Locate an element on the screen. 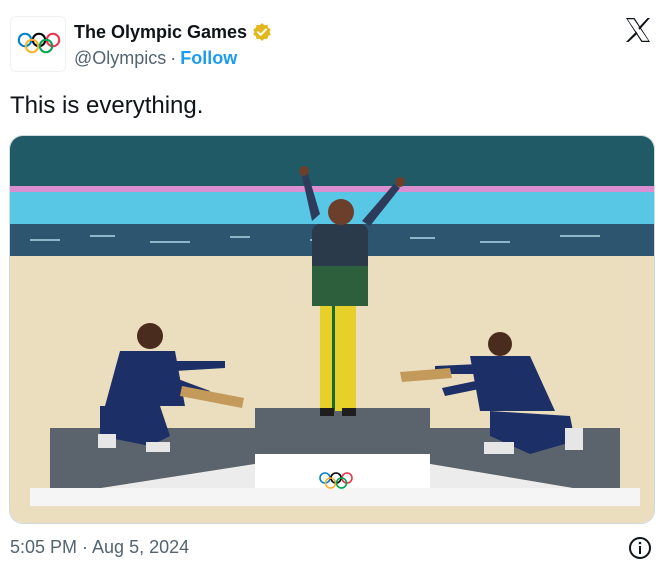  tweet-timestamp: 5:05 PM · Aug 5, 2024 is located at coordinates (99, 547).